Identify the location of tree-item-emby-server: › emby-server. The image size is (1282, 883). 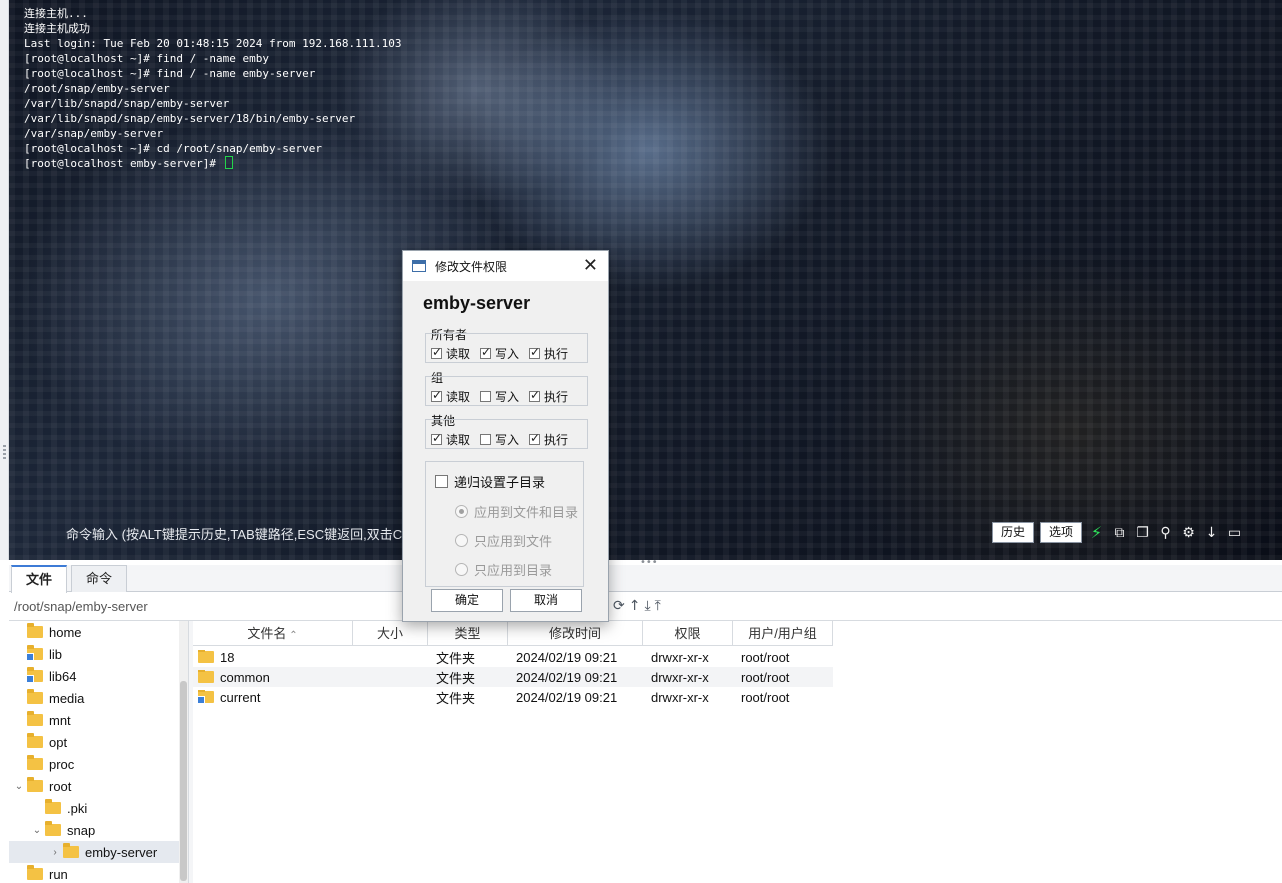
(94, 852).